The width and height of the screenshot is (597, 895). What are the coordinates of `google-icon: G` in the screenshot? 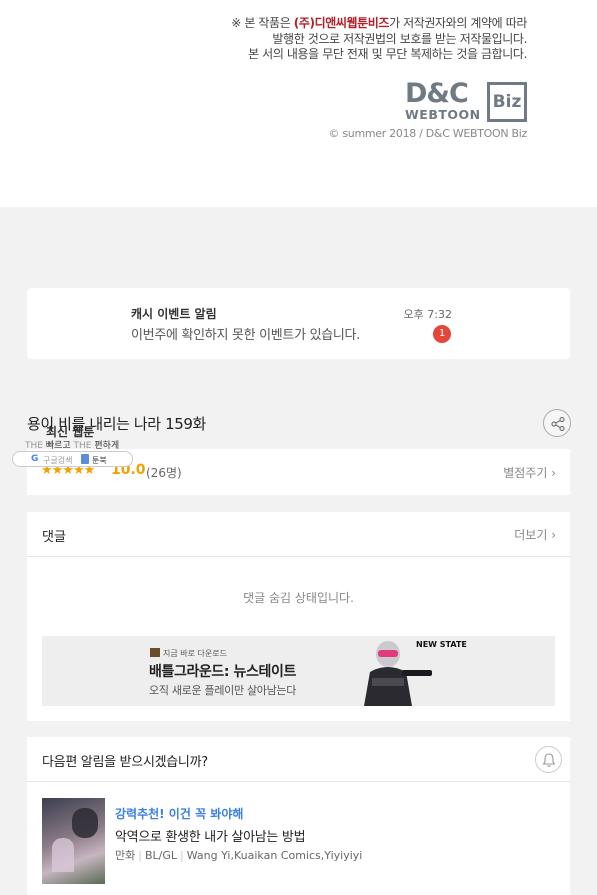 It's located at (35, 459).